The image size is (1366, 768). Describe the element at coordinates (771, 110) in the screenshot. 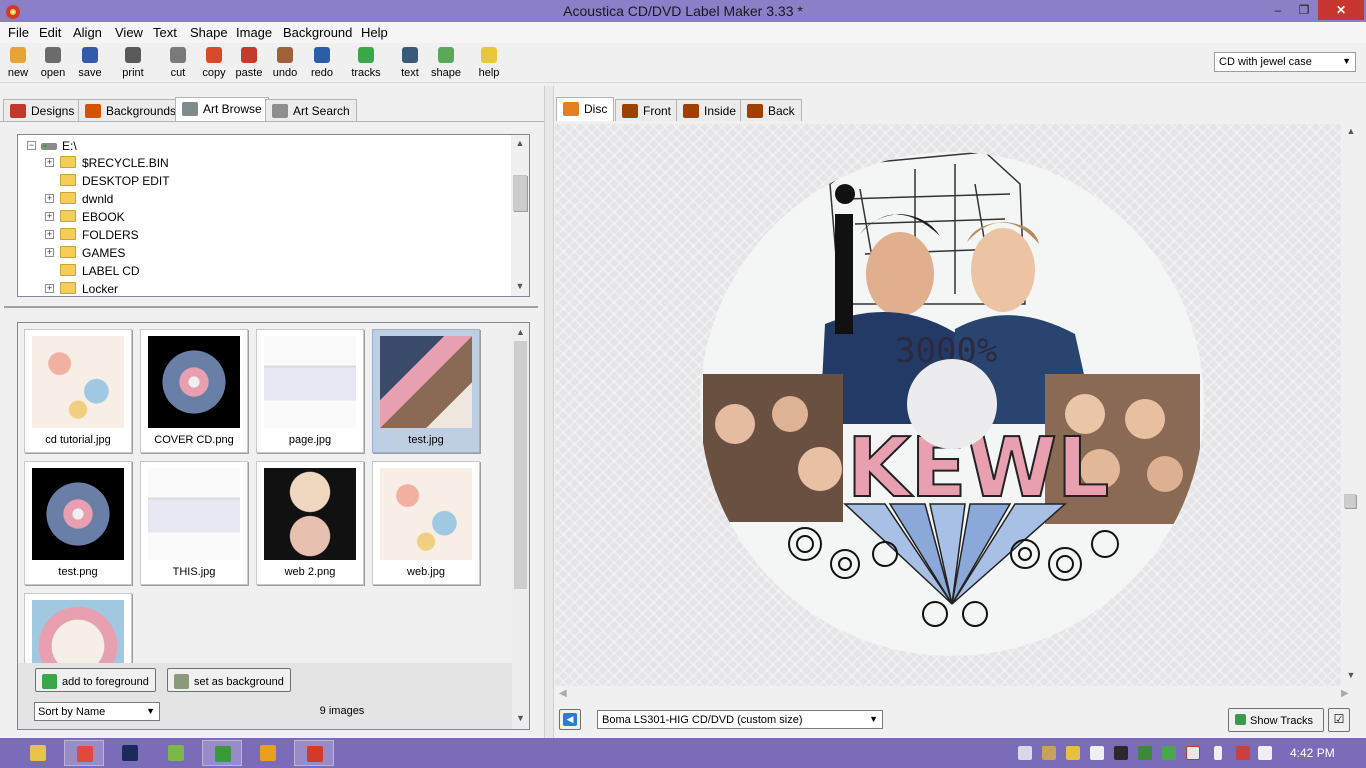

I see `tab-back: Back` at that location.